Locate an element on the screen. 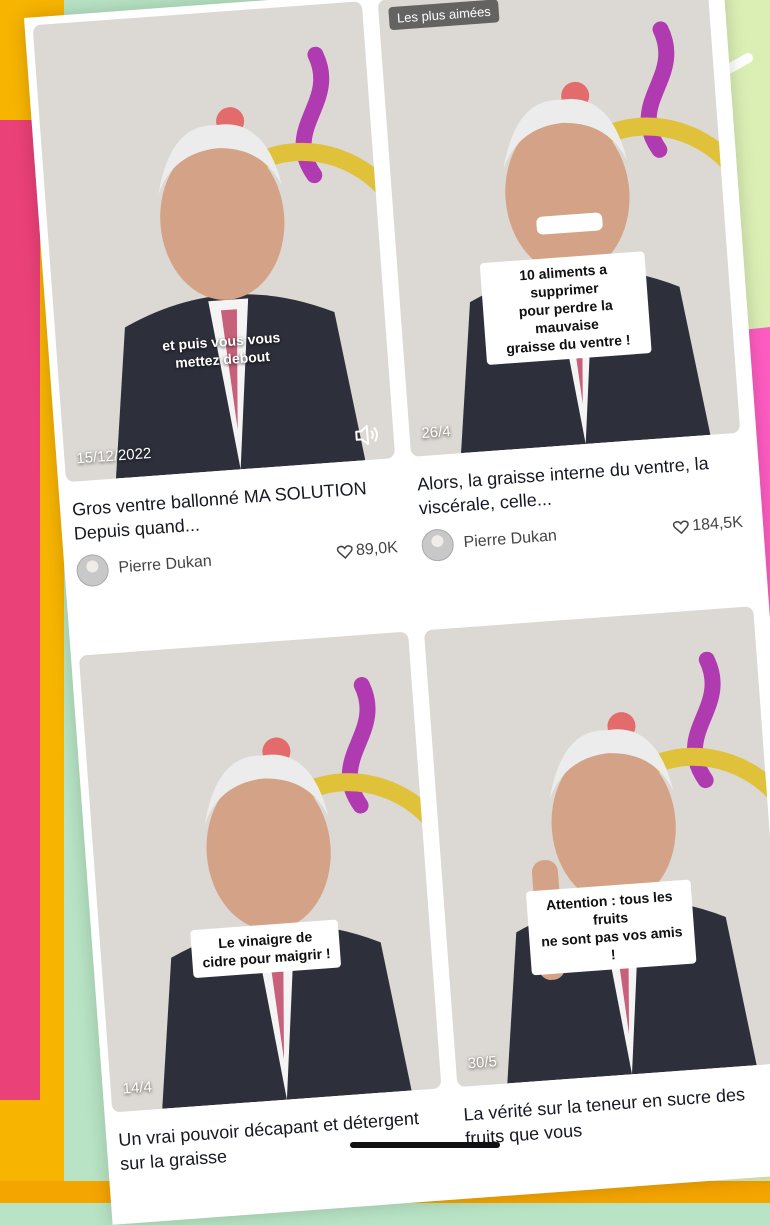 This screenshot has width=770, height=1225. sound-icon is located at coordinates (367, 435).